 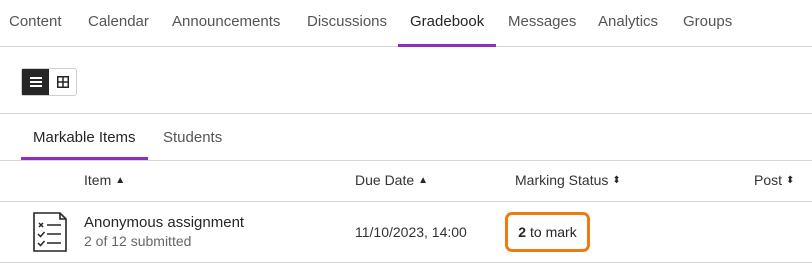 I want to click on tab-content: Content, so click(x=35, y=23).